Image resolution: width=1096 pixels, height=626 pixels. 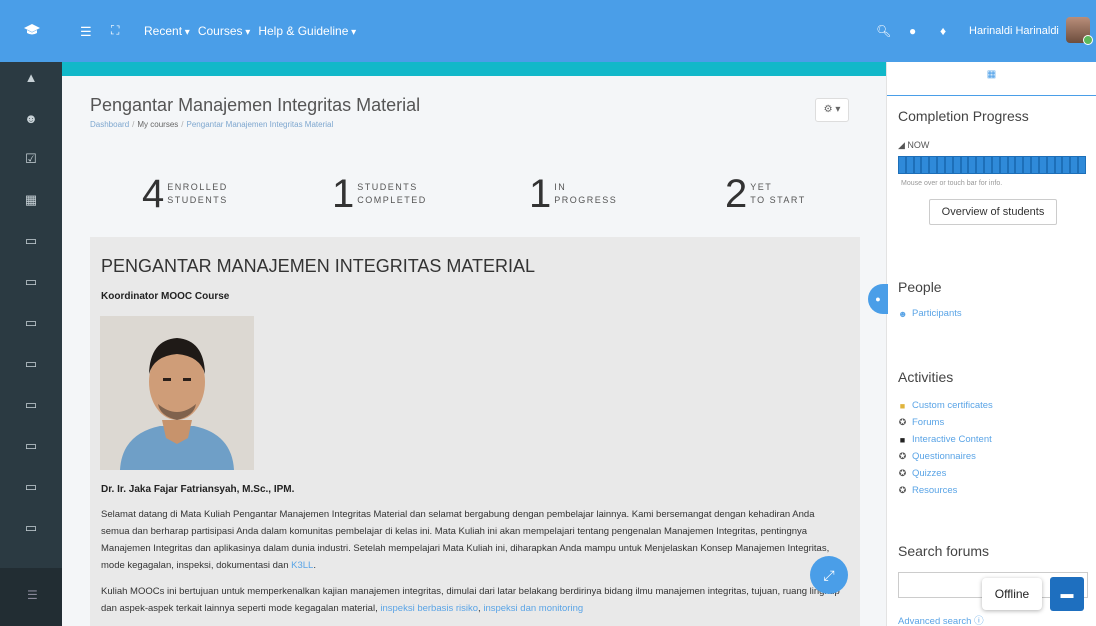 I want to click on activity-label: Forums, so click(x=928, y=422).